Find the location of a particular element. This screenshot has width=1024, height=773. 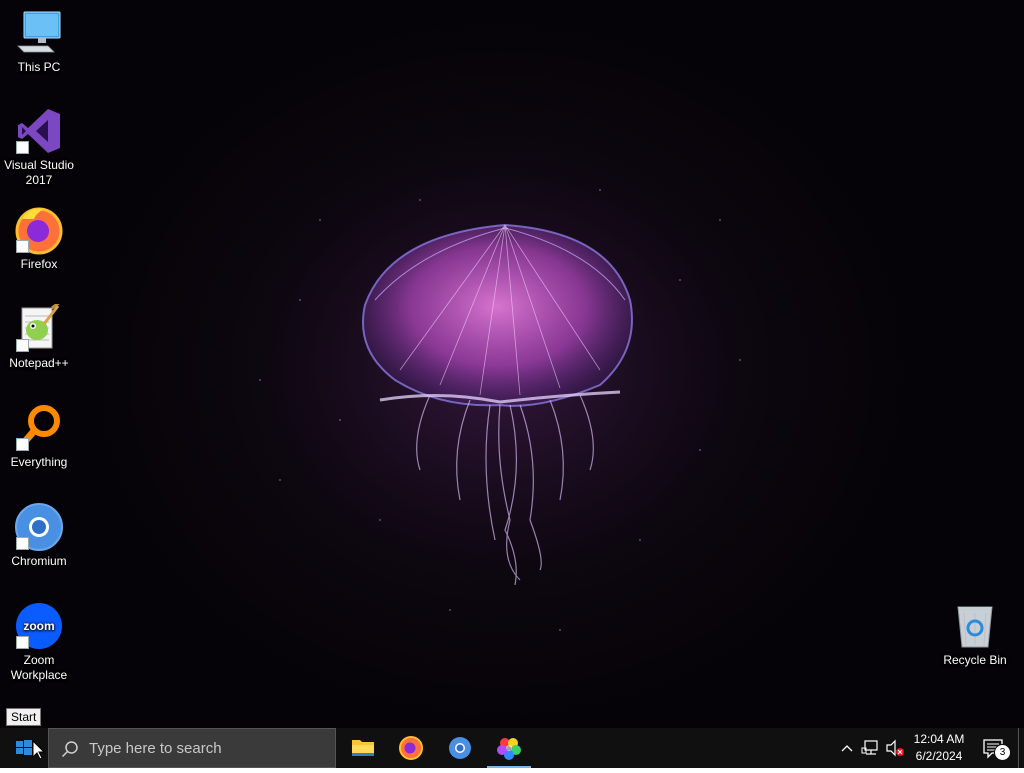

taskbar-app-chromium is located at coordinates (460, 748).